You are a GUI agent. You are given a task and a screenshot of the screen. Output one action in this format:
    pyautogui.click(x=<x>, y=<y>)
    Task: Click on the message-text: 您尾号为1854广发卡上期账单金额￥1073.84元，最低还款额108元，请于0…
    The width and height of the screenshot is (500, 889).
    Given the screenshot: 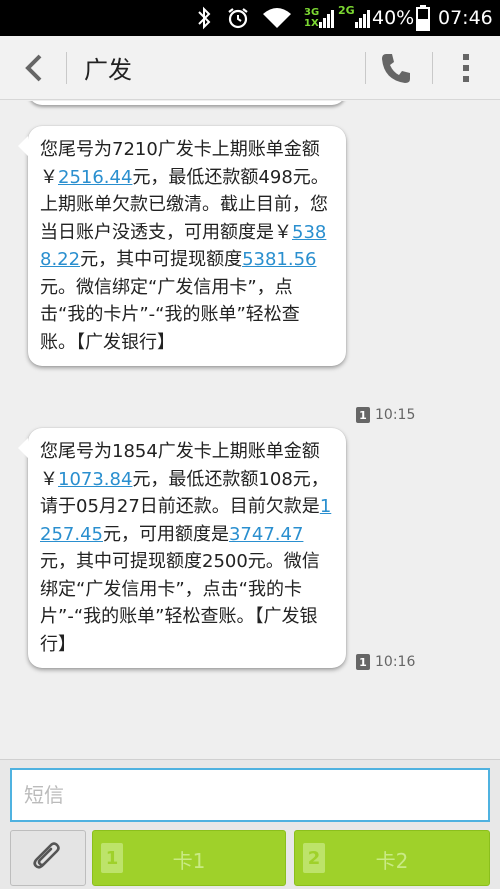 What is the action you would take?
    pyautogui.click(x=187, y=548)
    